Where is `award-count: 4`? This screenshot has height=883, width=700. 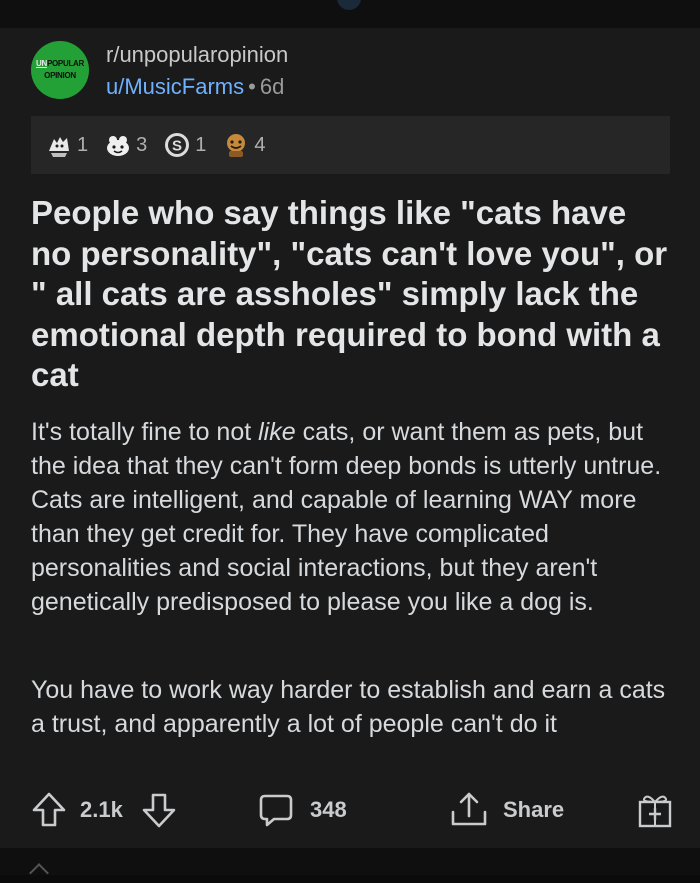 award-count: 4 is located at coordinates (260, 144).